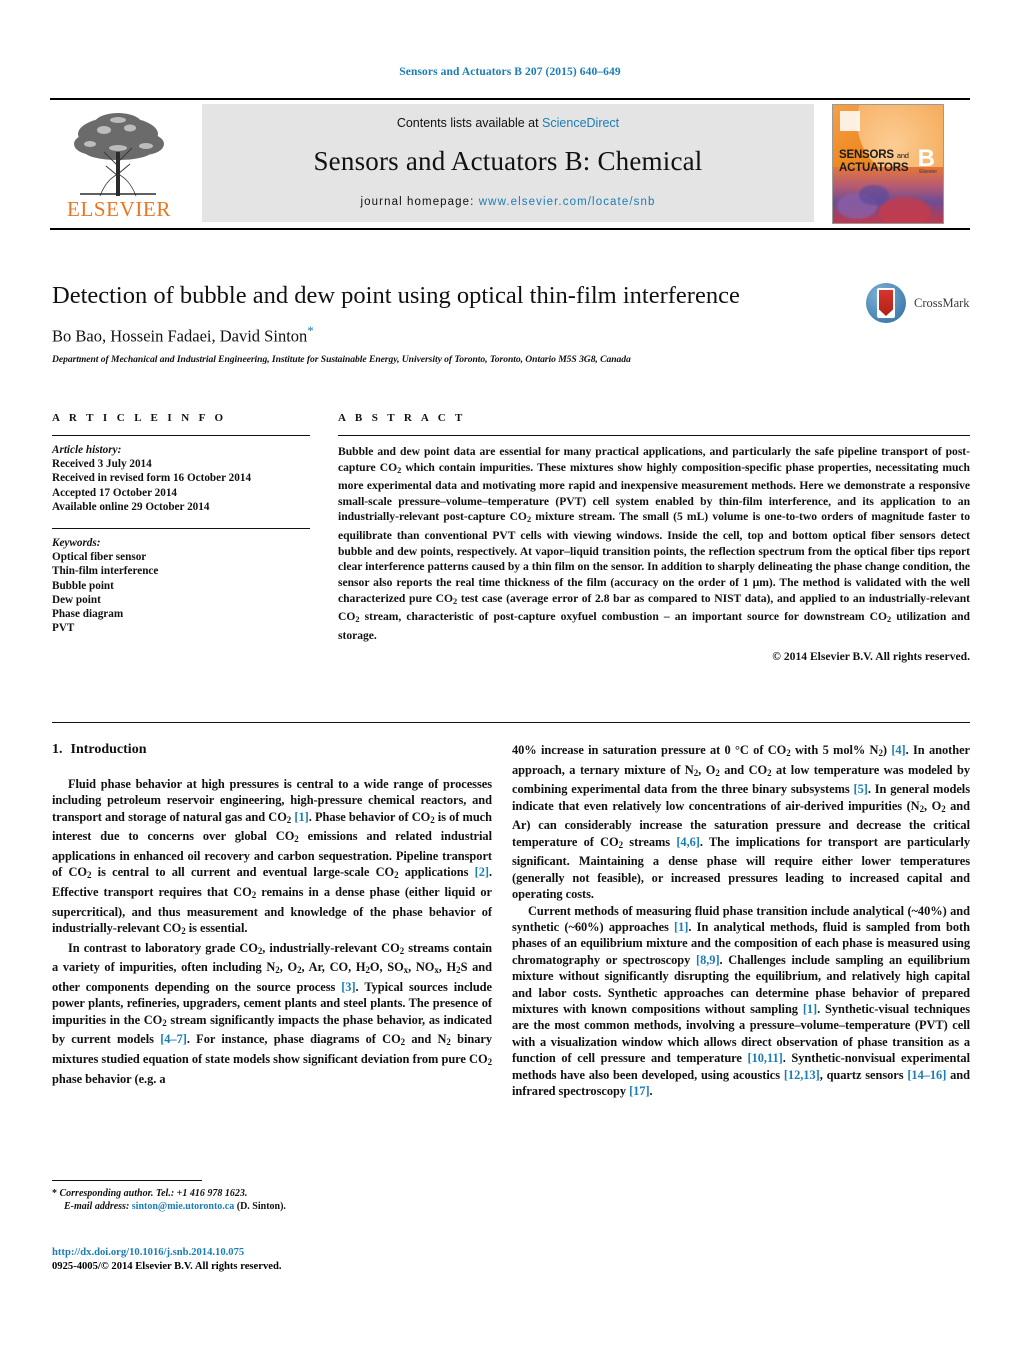 The image size is (1020, 1351). What do you see at coordinates (99, 557) in the screenshot?
I see `keyword-item: Optical fiber sensor` at bounding box center [99, 557].